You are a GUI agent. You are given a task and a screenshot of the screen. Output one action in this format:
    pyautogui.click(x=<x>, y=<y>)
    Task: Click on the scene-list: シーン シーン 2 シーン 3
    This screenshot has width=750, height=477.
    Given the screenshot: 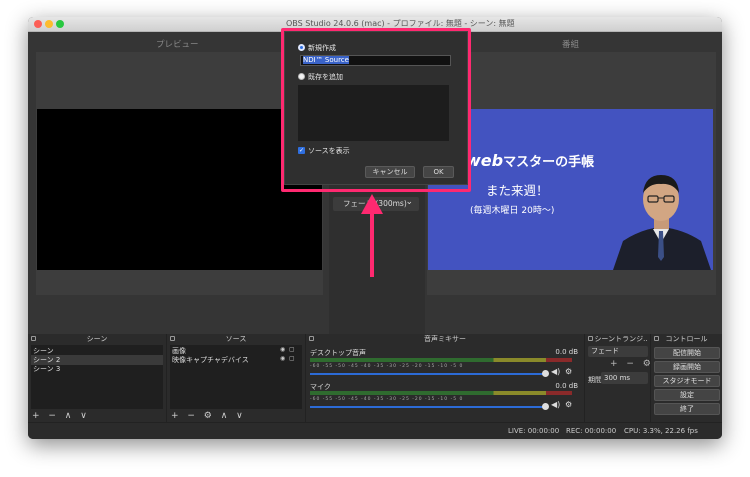 What is the action you would take?
    pyautogui.click(x=97, y=377)
    